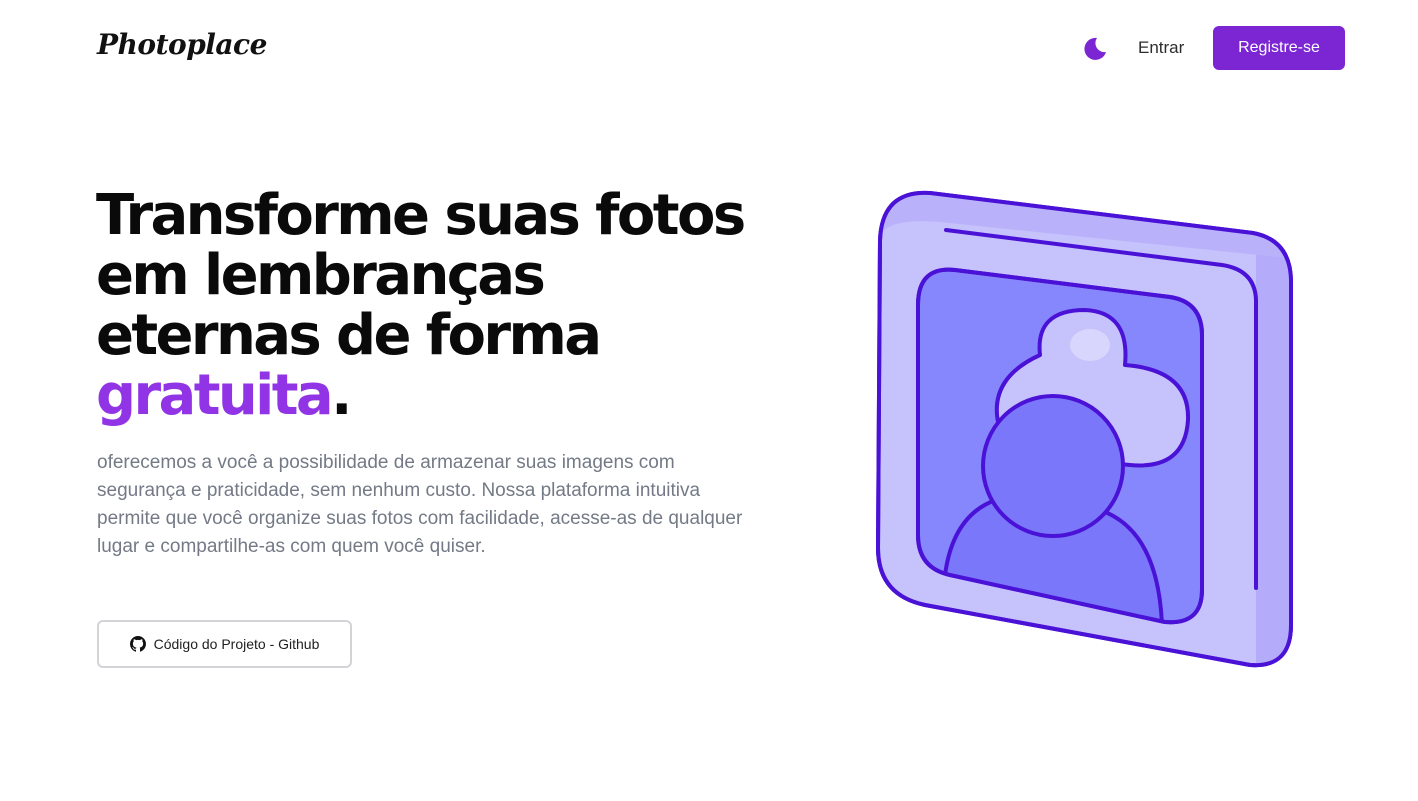 The image size is (1418, 801). What do you see at coordinates (349, 335) in the screenshot?
I see `headline-line: eternas de forma` at bounding box center [349, 335].